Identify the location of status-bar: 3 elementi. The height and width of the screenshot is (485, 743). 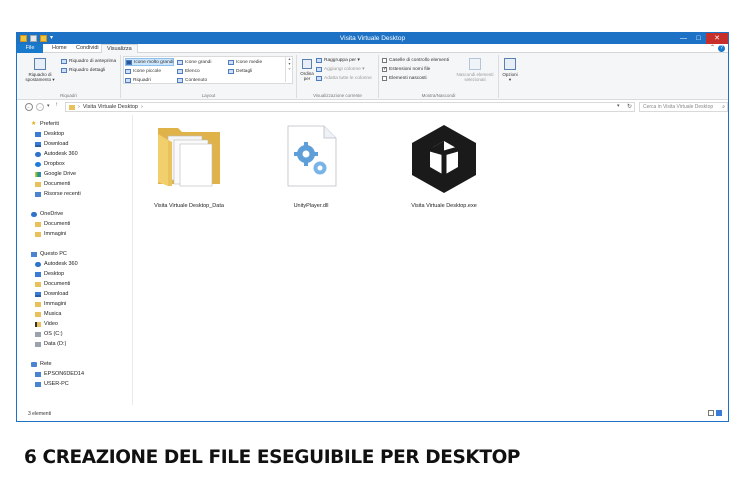
(372, 414).